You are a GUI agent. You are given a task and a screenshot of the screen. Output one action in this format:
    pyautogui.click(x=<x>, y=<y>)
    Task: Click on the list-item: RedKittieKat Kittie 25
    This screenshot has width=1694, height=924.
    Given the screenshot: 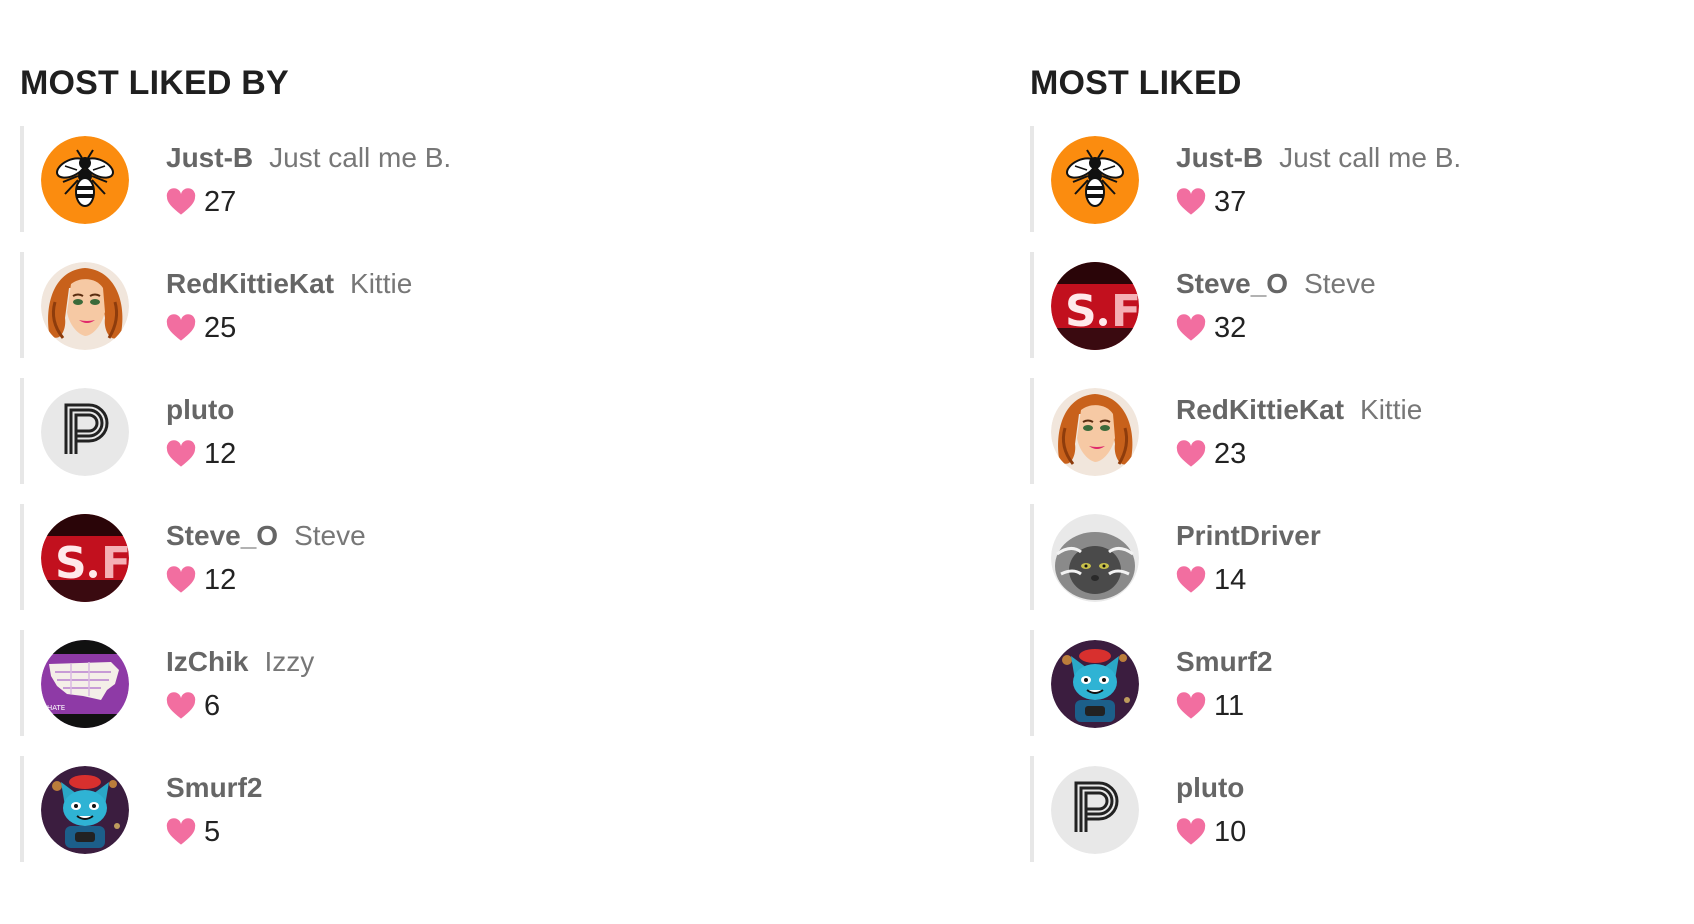 What is the action you would take?
    pyautogui.click(x=330, y=305)
    